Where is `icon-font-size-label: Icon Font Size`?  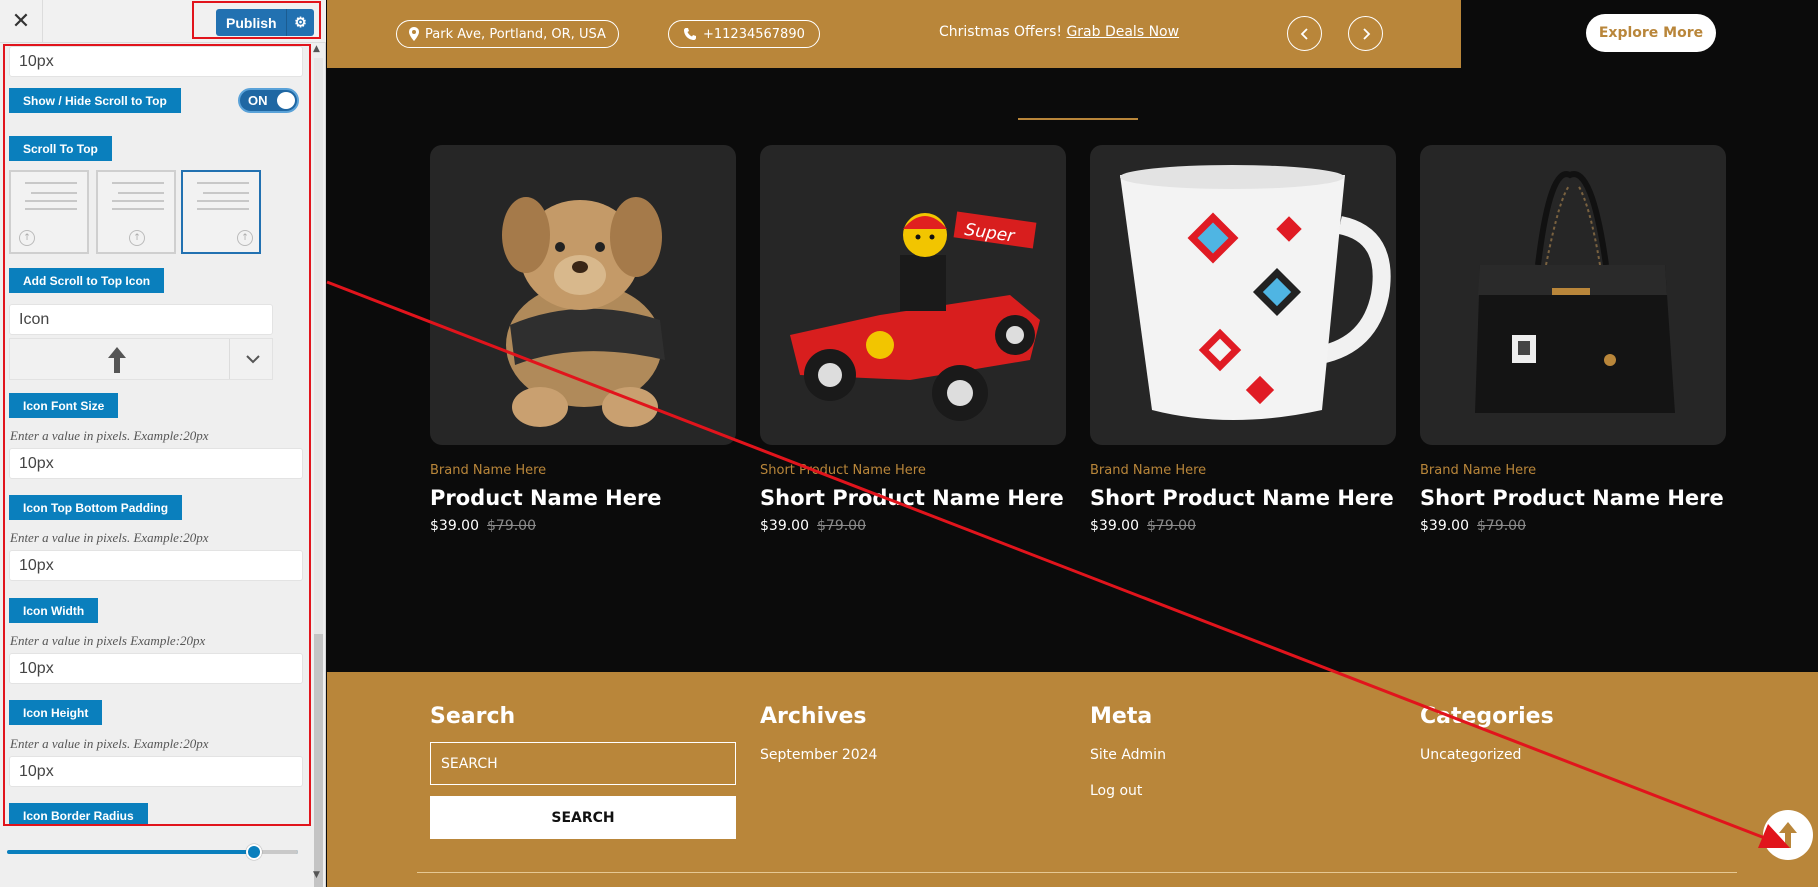 icon-font-size-label: Icon Font Size is located at coordinates (64, 405).